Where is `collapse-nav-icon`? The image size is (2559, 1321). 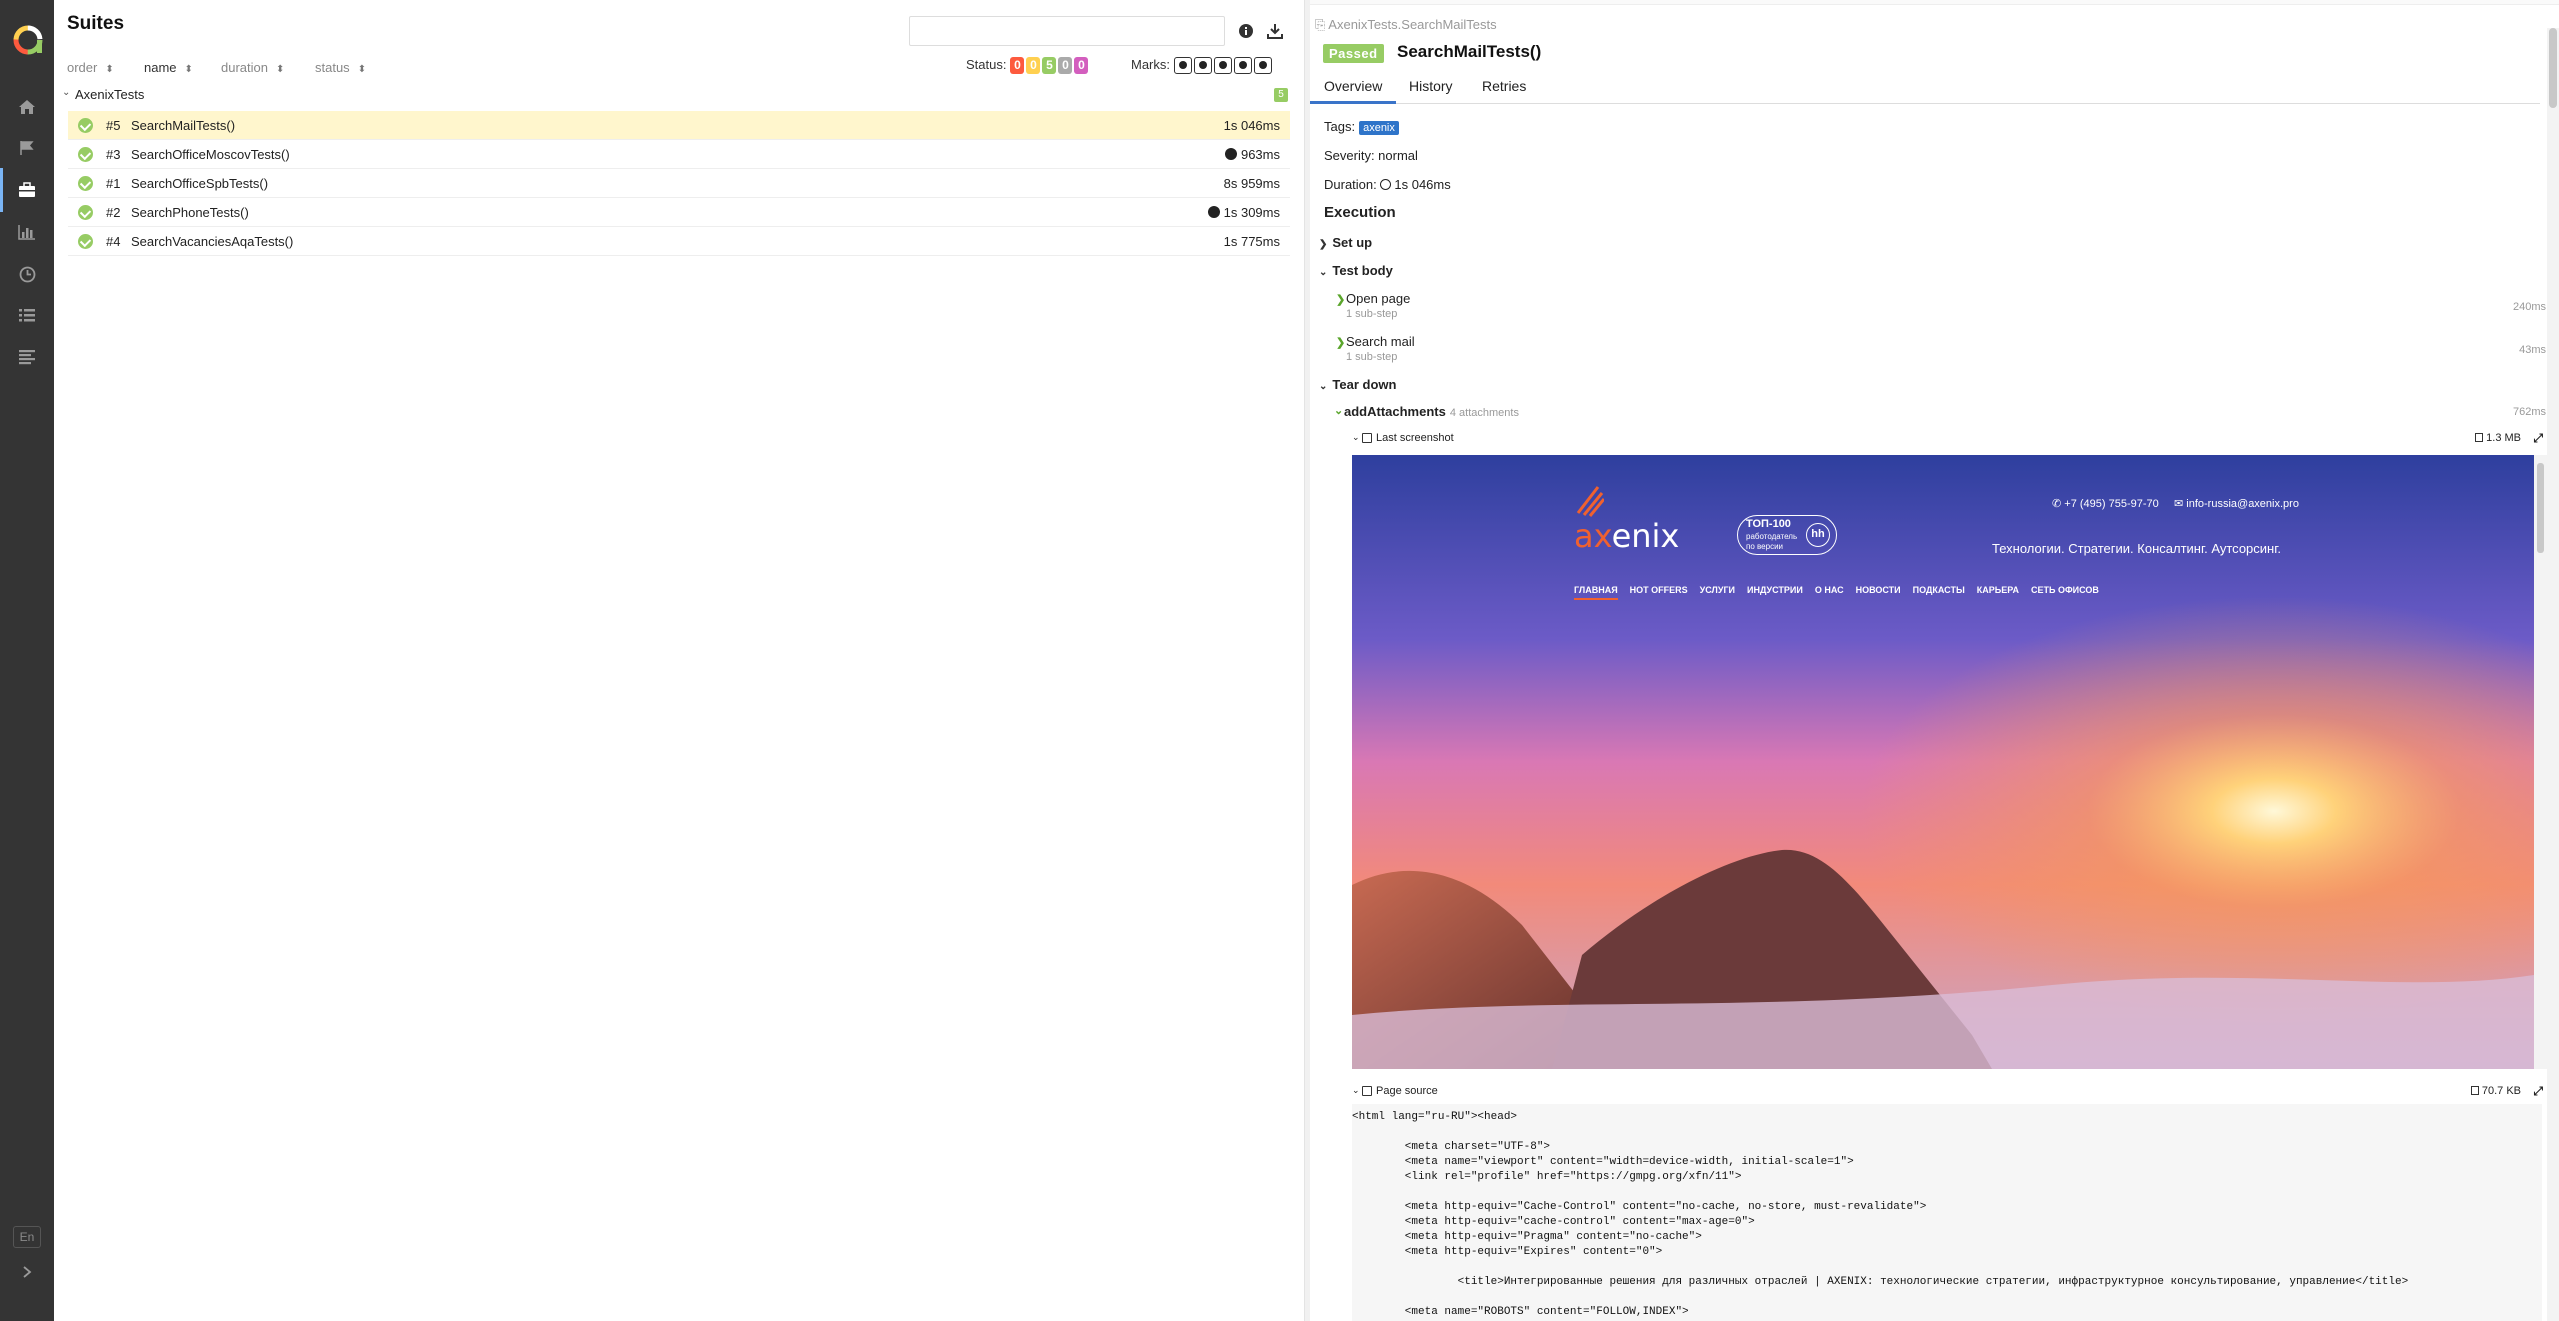
collapse-nav-icon is located at coordinates (27, 1272).